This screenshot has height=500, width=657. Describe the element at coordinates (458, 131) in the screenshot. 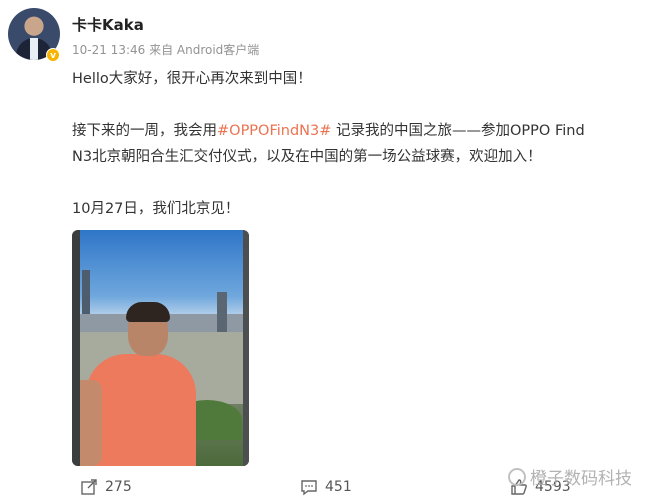

I see `post-line-plan-post: 记录我的中国之旅——参加OPPO Find` at that location.